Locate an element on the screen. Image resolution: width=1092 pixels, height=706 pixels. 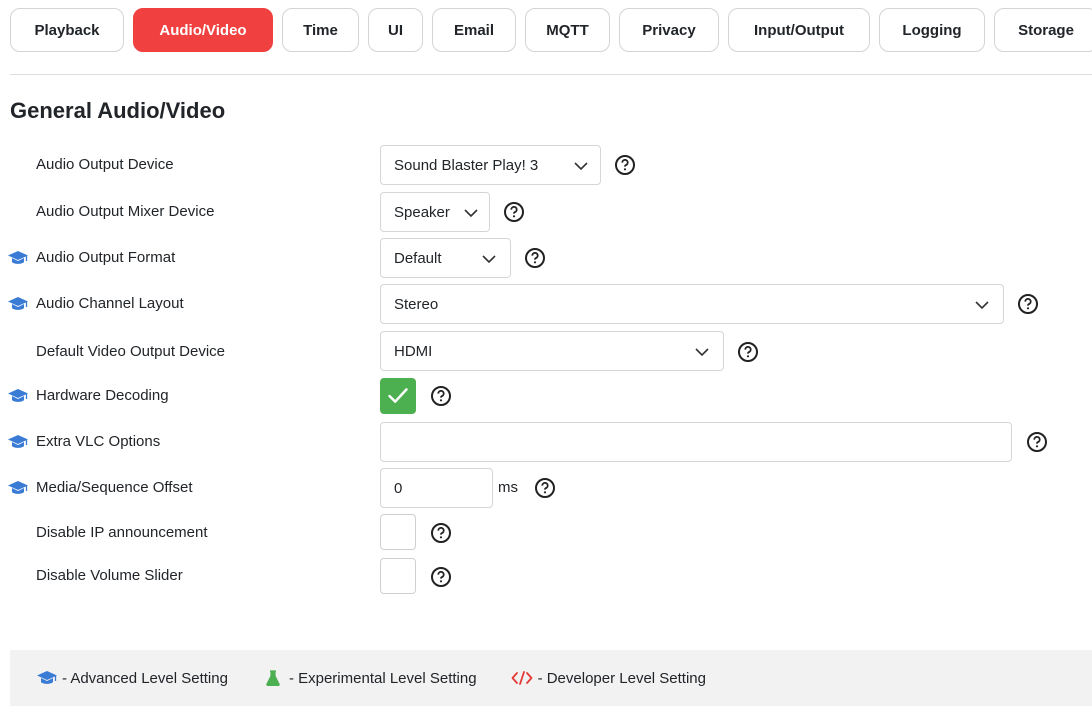
check-icon is located at coordinates (398, 395).